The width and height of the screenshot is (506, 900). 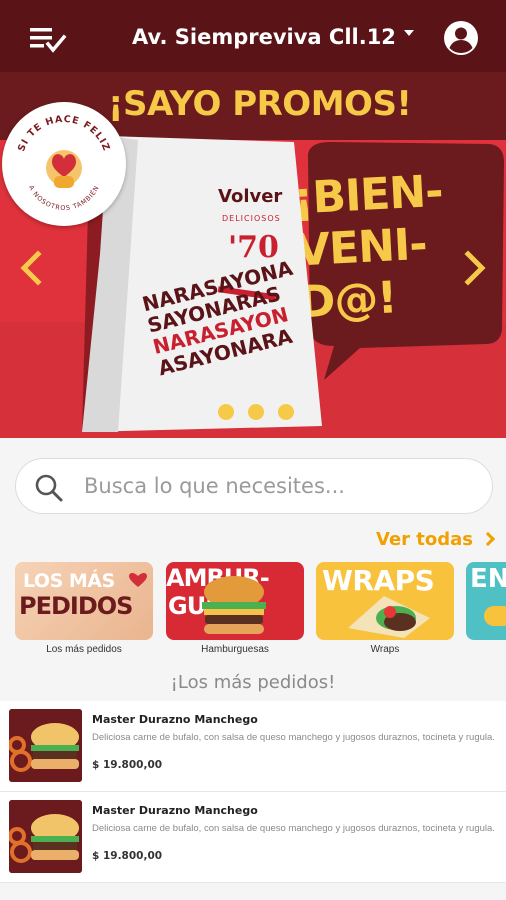 I want to click on happy-seal-badge: SI TE HACE FELIZ A NOSOTROS TAMBIÉN, so click(x=64, y=164).